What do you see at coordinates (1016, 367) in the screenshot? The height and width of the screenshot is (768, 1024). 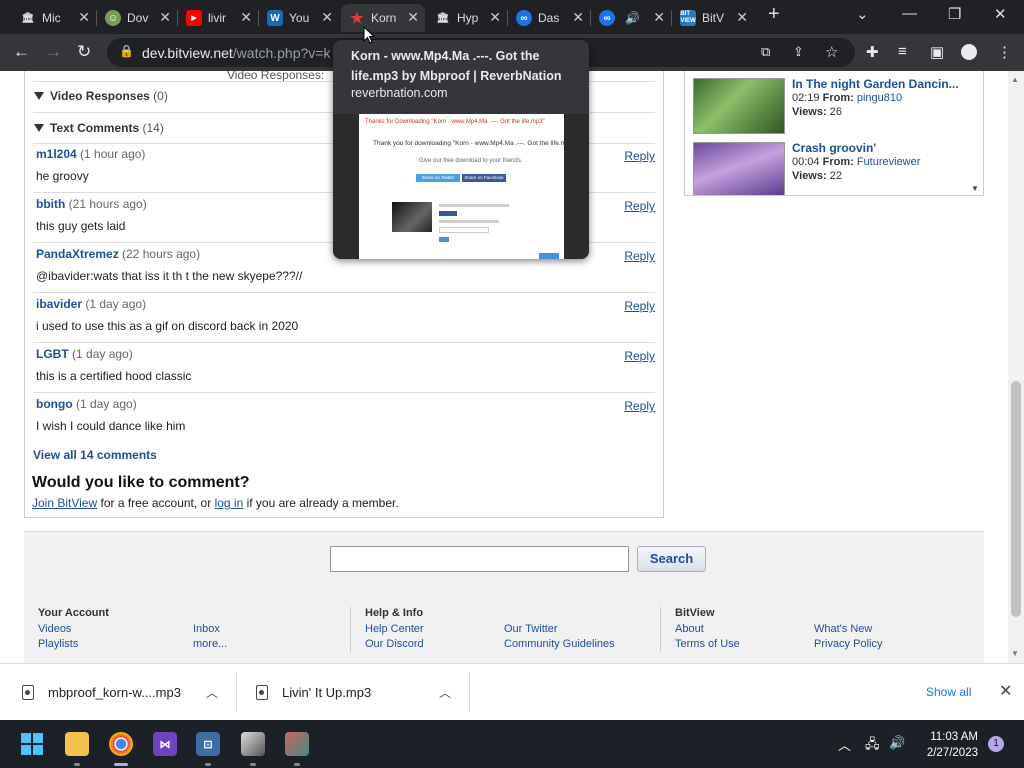 I see `page-scrollbar: ▲ ▼` at bounding box center [1016, 367].